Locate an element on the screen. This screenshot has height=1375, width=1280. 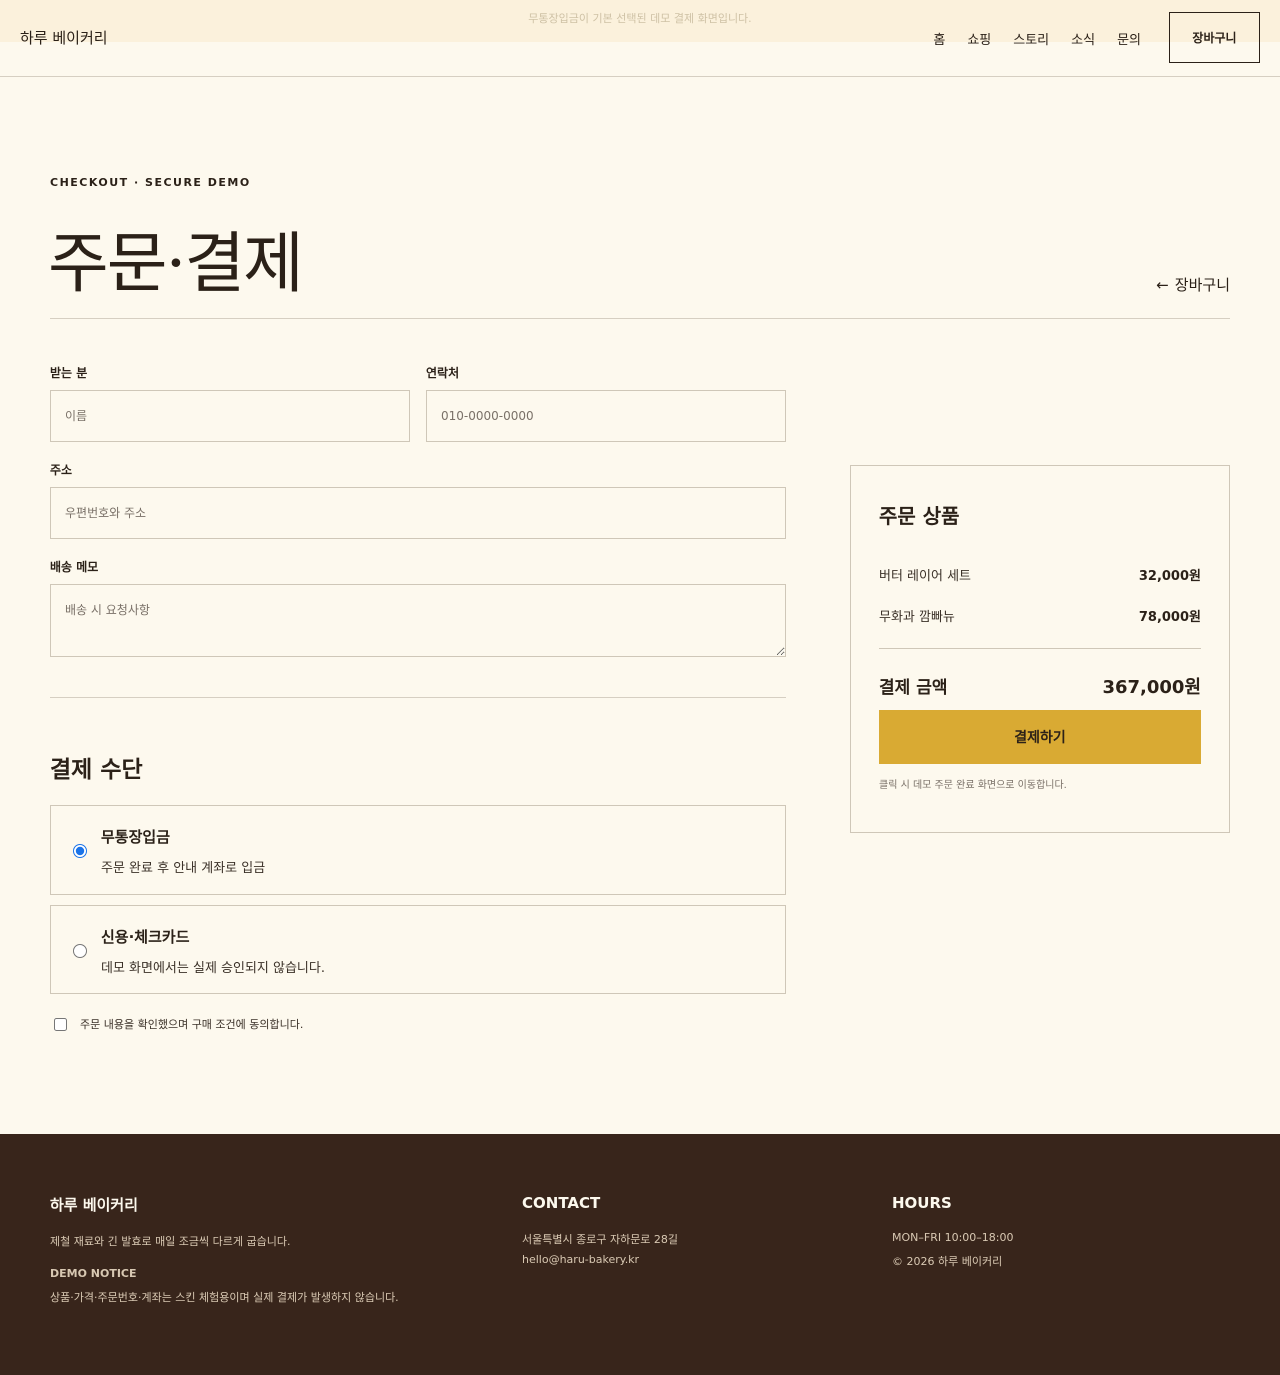
page-eyebrow: CHECKOUT · SECURE DEMO is located at coordinates (150, 182).